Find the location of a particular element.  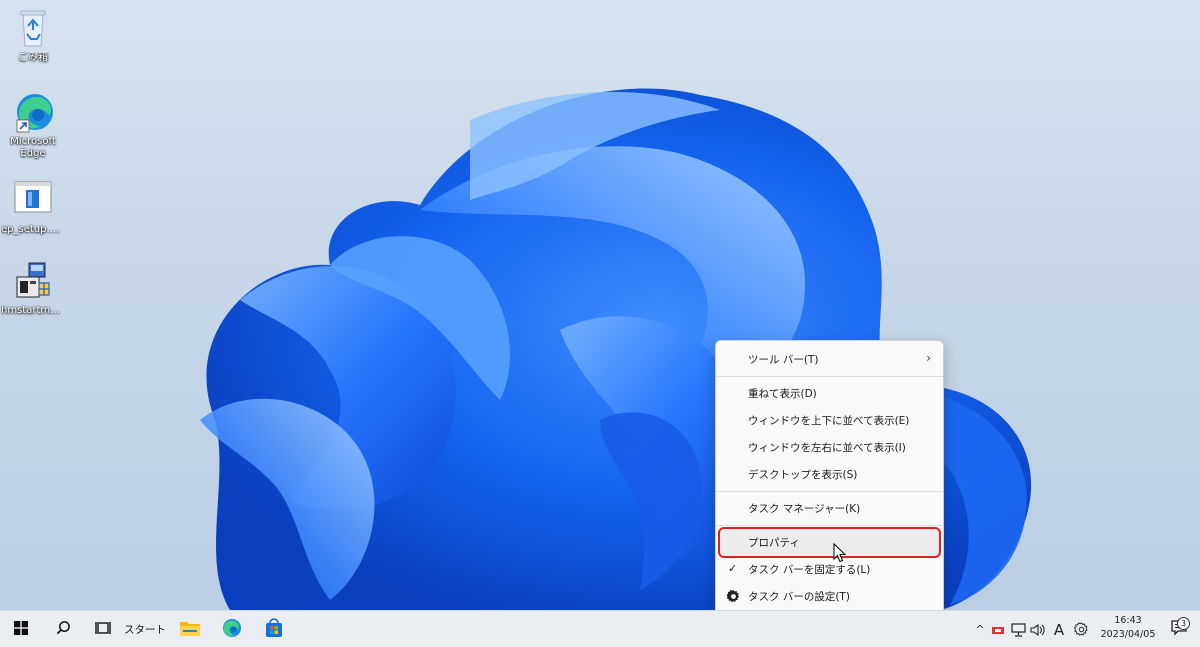

menu-item-label: タスク バーの設定(T) is located at coordinates (799, 597).